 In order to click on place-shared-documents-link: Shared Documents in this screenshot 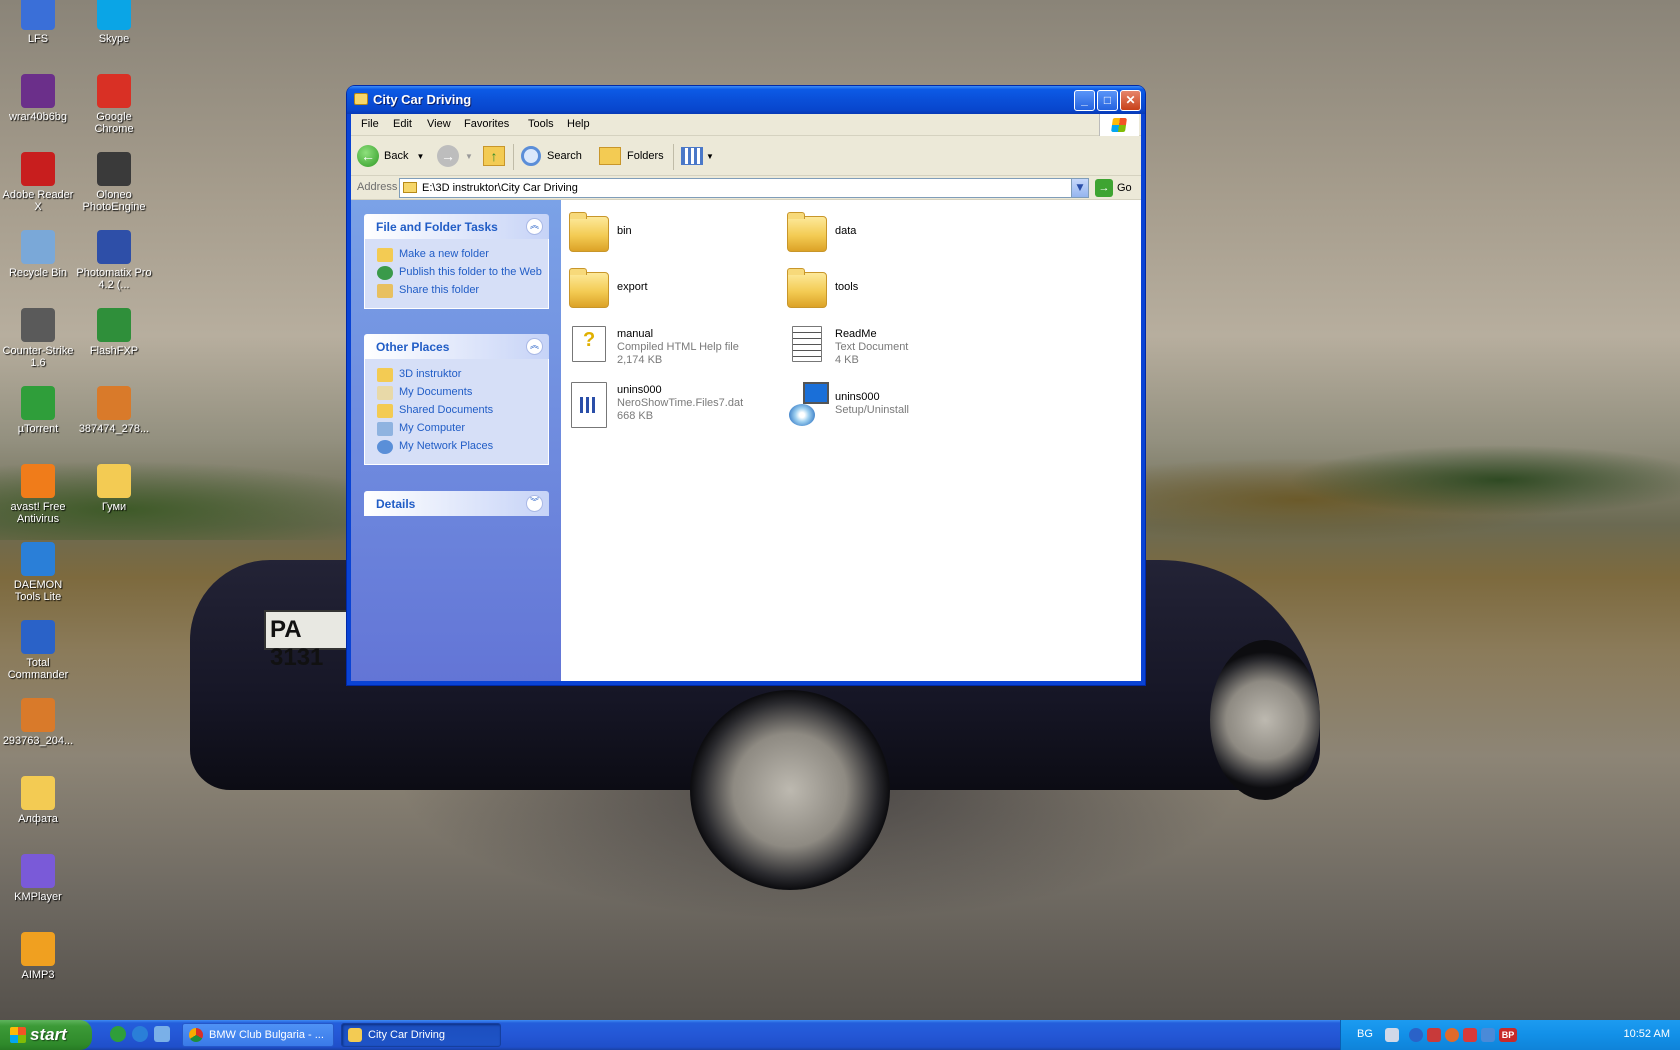, I will do `click(462, 411)`.